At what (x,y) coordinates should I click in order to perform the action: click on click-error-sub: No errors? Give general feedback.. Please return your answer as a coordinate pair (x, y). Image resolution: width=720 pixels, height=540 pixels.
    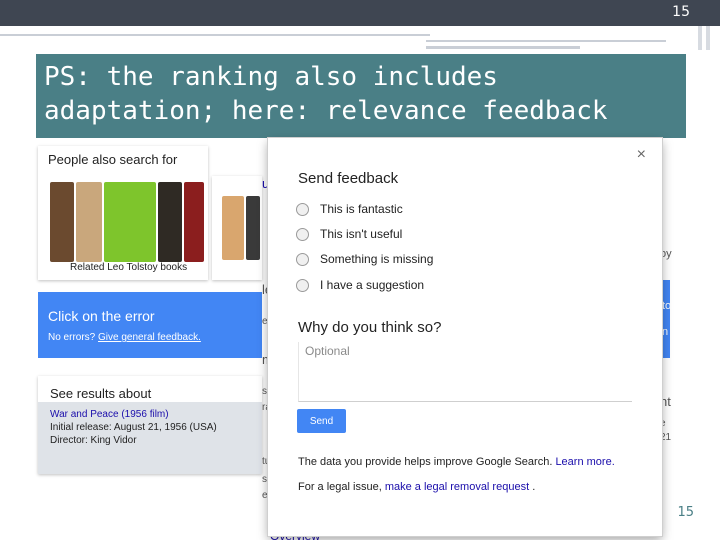
    Looking at the image, I should click on (124, 337).